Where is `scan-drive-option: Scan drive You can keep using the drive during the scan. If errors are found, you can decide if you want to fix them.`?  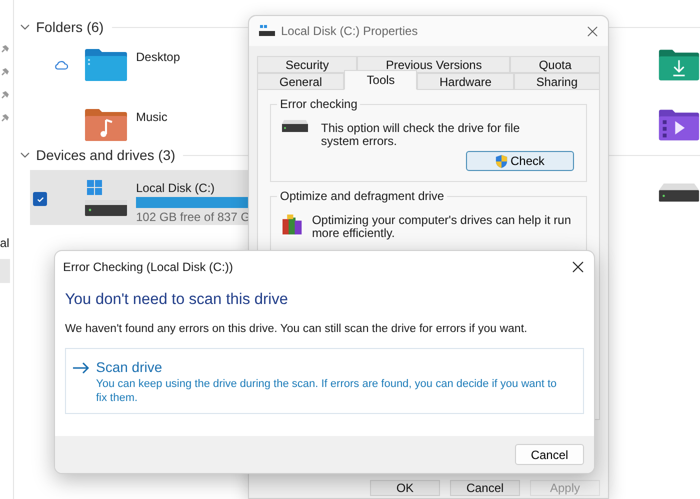
scan-drive-option: Scan drive You can keep using the drive during the scan. If errors are found, you can decide if you want to fix them. is located at coordinates (324, 381).